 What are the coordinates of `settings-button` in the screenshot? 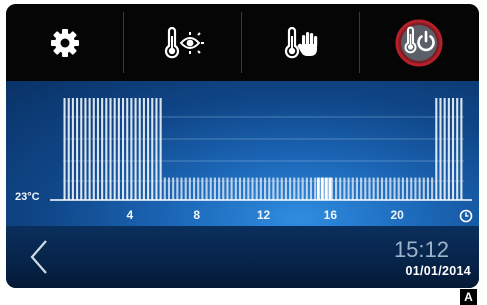 It's located at (65, 42).